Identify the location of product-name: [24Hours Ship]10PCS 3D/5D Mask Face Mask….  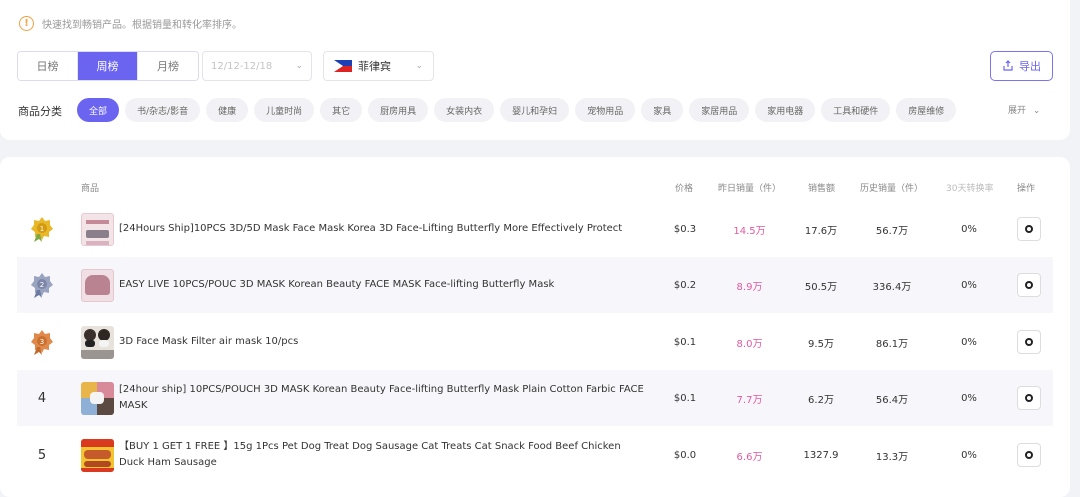
(384, 229).